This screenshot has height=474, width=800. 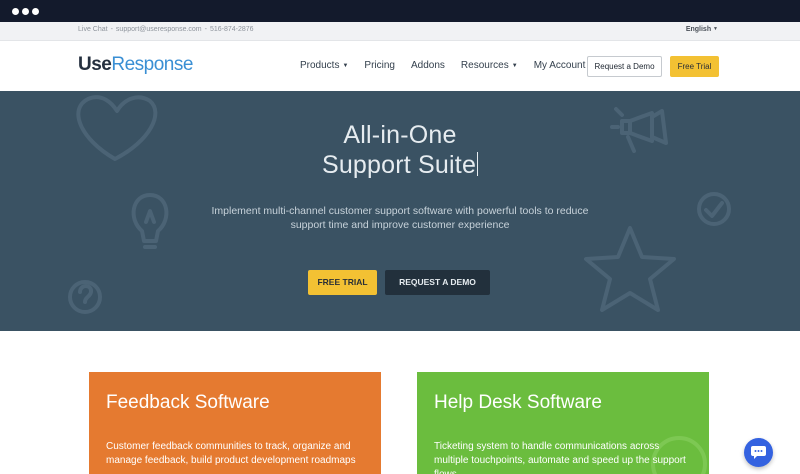 I want to click on hero-title-text: Support Suite, so click(x=399, y=165).